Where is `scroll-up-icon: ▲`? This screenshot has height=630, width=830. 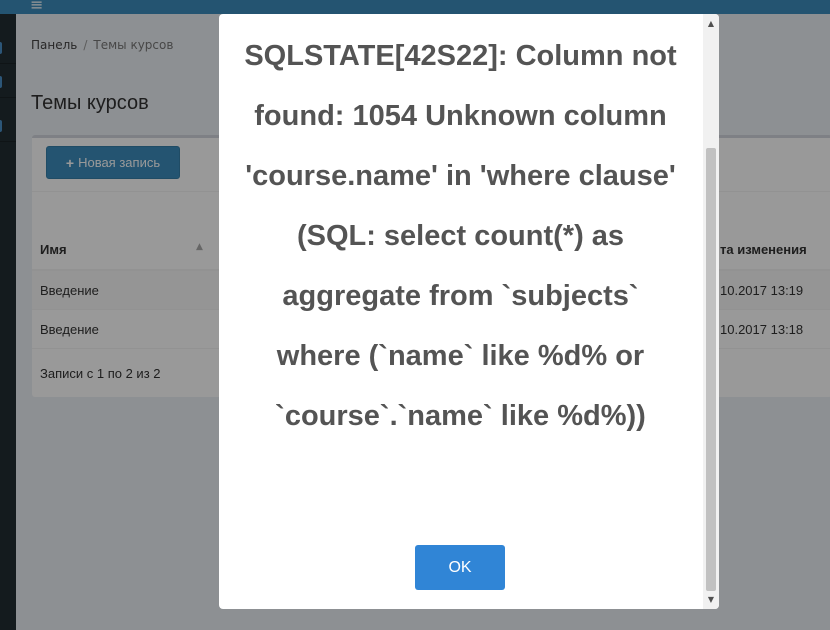 scroll-up-icon: ▲ is located at coordinates (711, 24).